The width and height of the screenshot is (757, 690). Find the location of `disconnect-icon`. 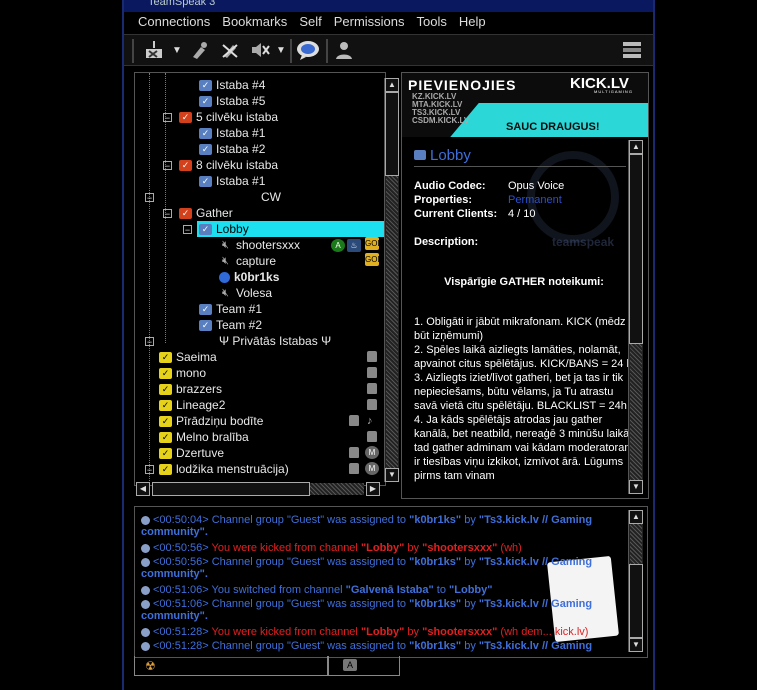

disconnect-icon is located at coordinates (154, 51).